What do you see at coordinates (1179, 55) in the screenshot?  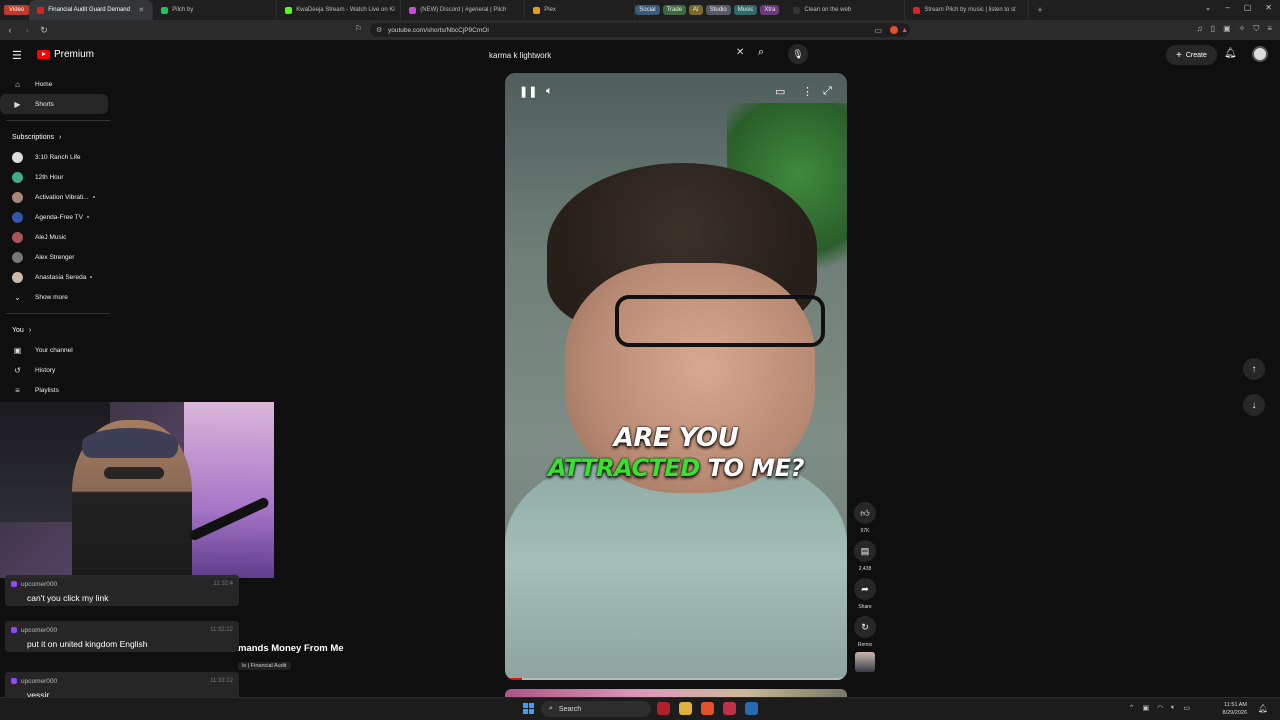 I see `plus-icon: +` at bounding box center [1179, 55].